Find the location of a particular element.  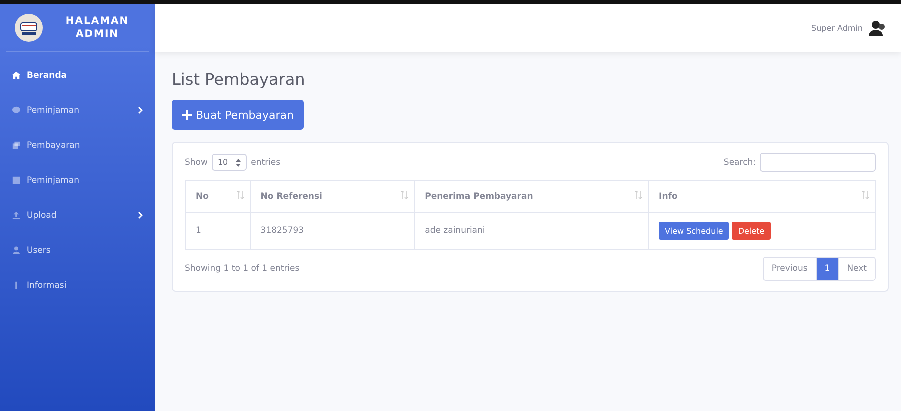

logo-icon is located at coordinates (29, 27).